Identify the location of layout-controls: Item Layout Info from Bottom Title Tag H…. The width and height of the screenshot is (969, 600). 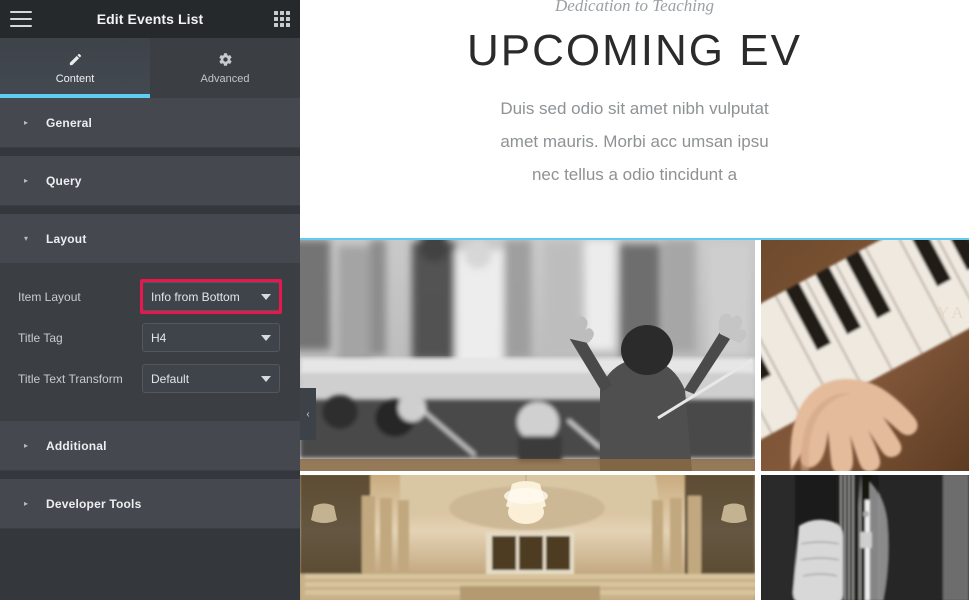
(150, 342).